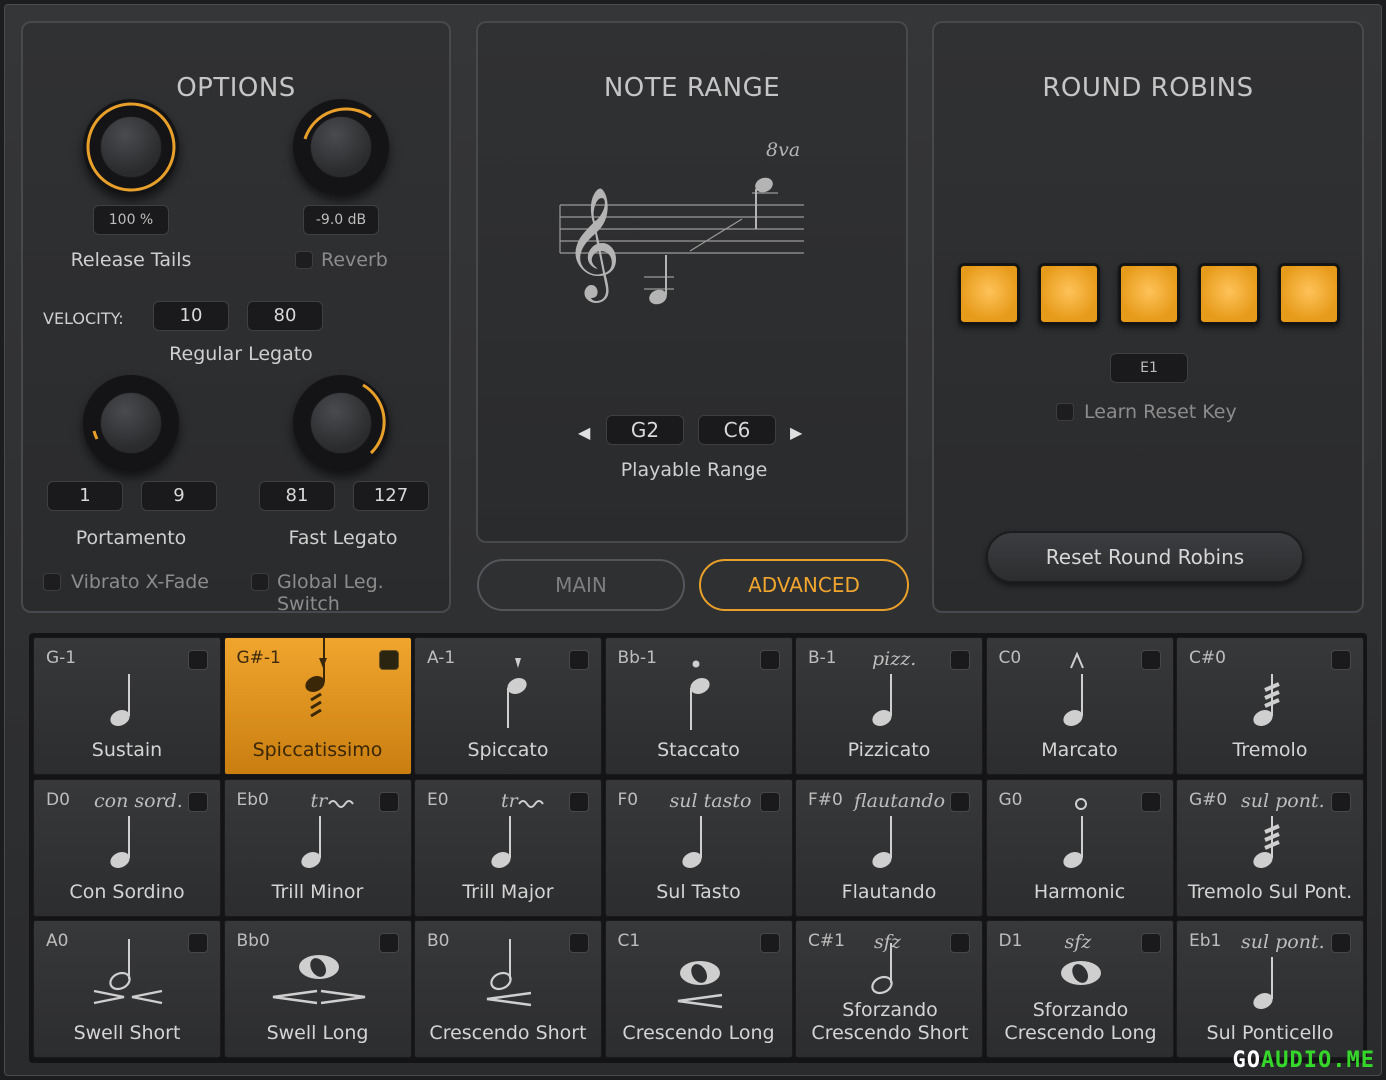  Describe the element at coordinates (241, 354) in the screenshot. I see `regular-legato-label: Regular Legato` at that location.